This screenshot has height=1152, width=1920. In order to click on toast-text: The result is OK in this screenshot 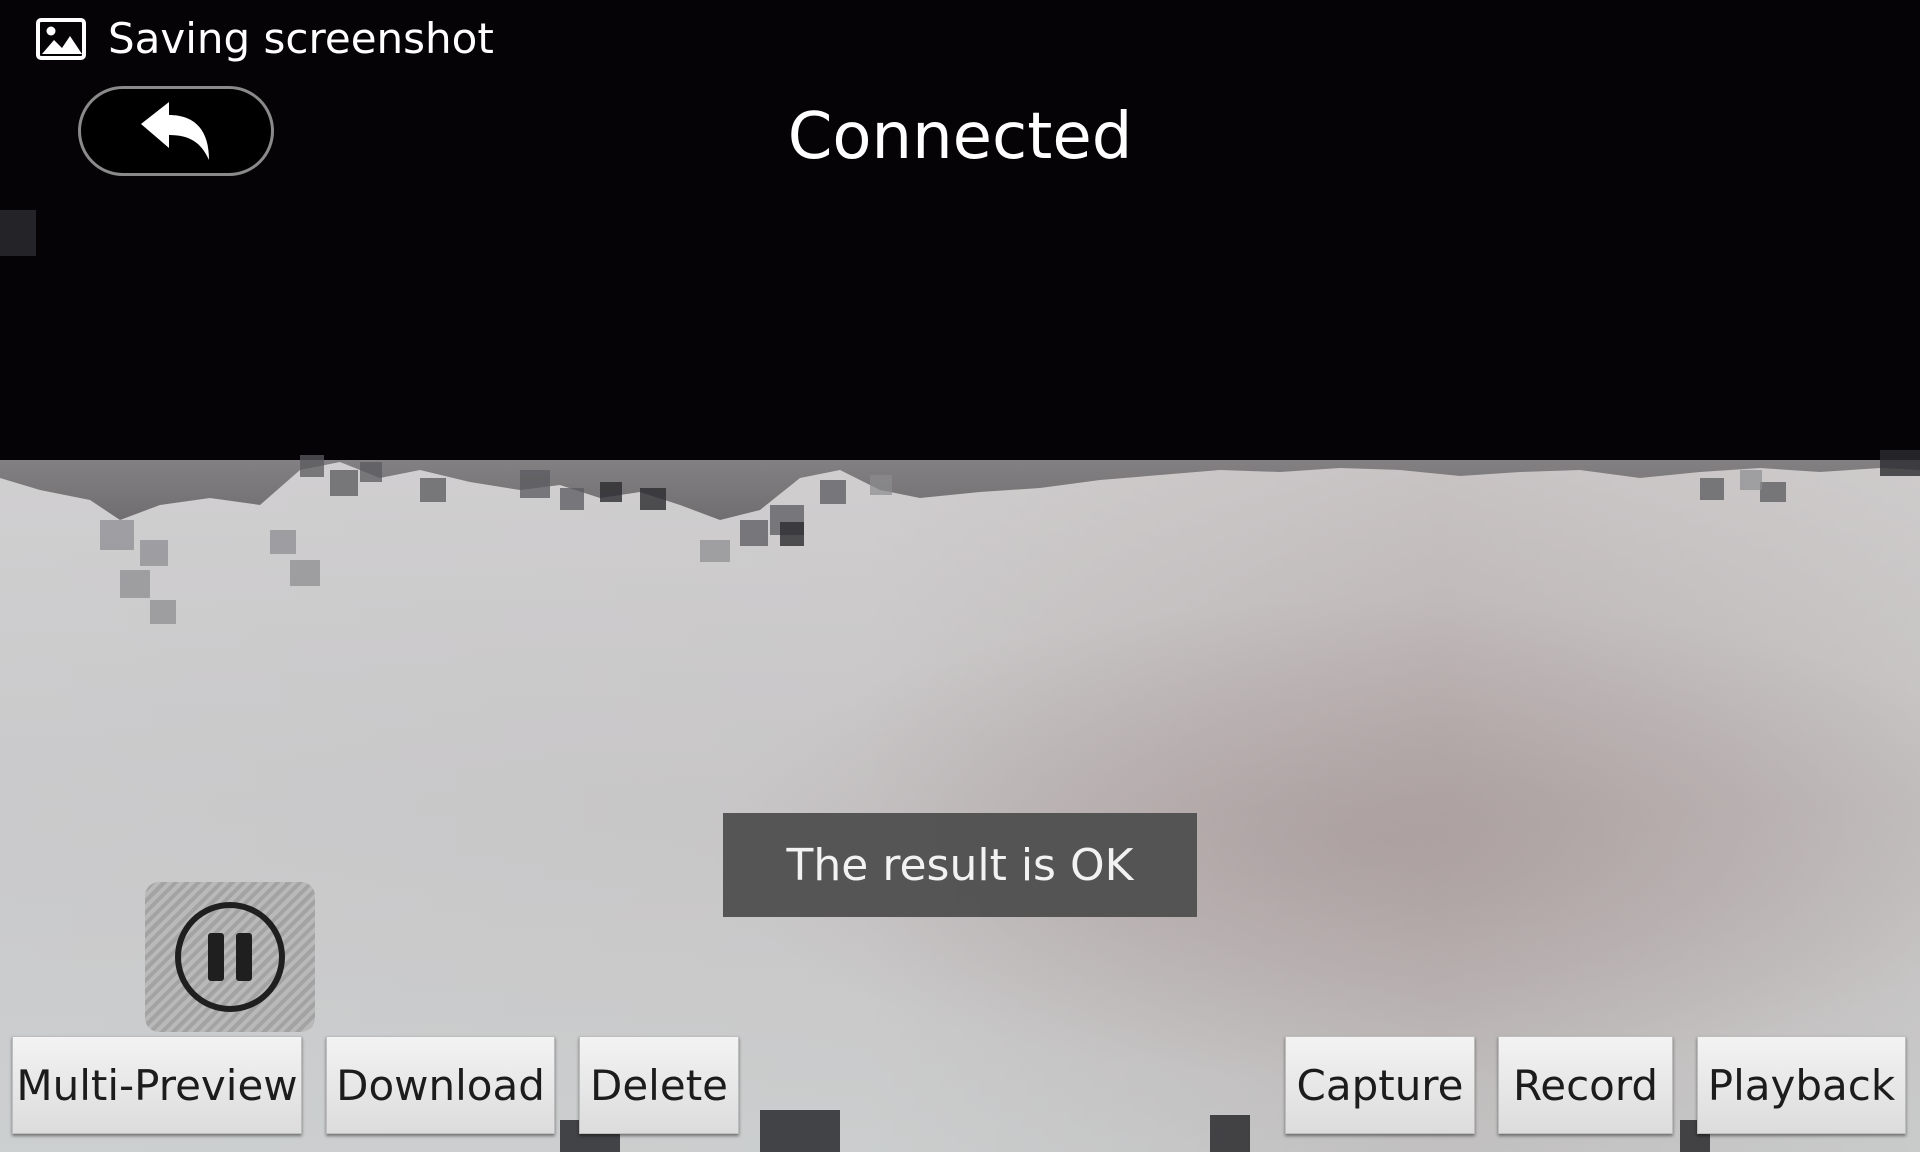, I will do `click(960, 865)`.